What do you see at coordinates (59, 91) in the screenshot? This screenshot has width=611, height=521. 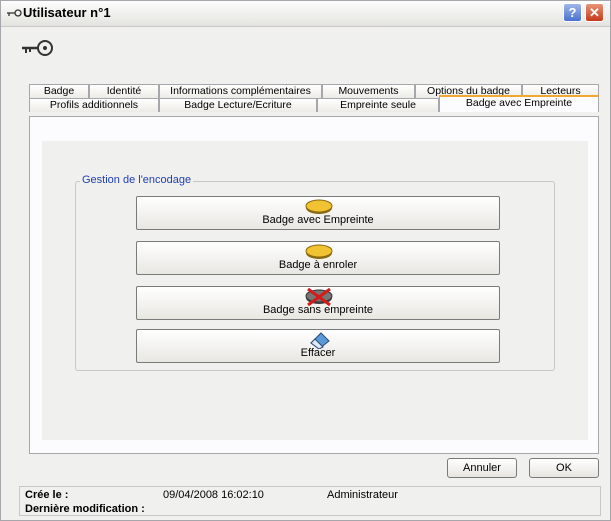 I see `tab-badge: Badge` at bounding box center [59, 91].